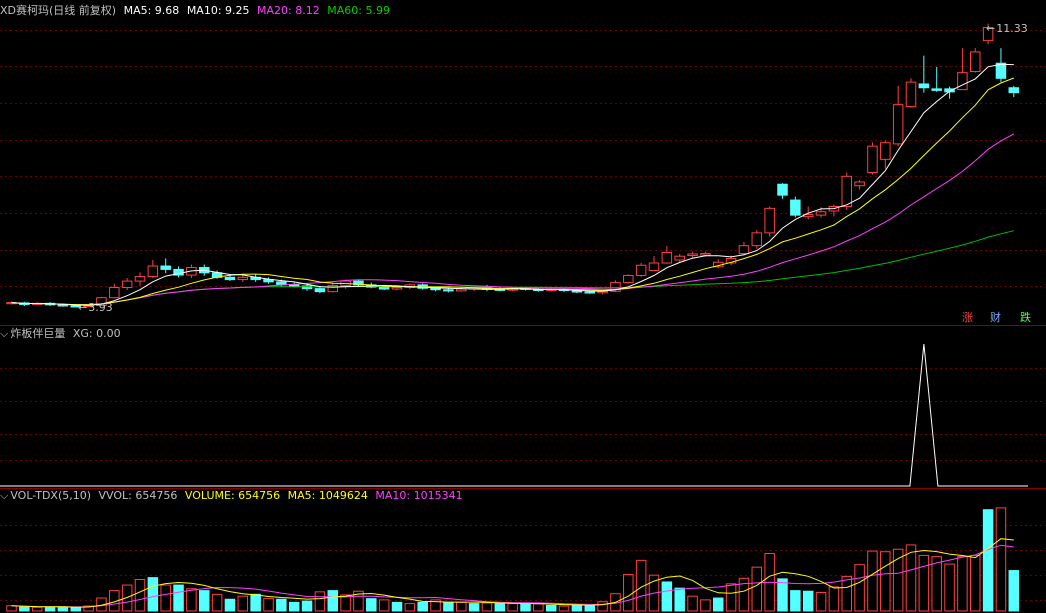 This screenshot has height=613, width=1046. I want to click on stock-title: XD赛柯玛(日线 前复权), so click(58, 10).